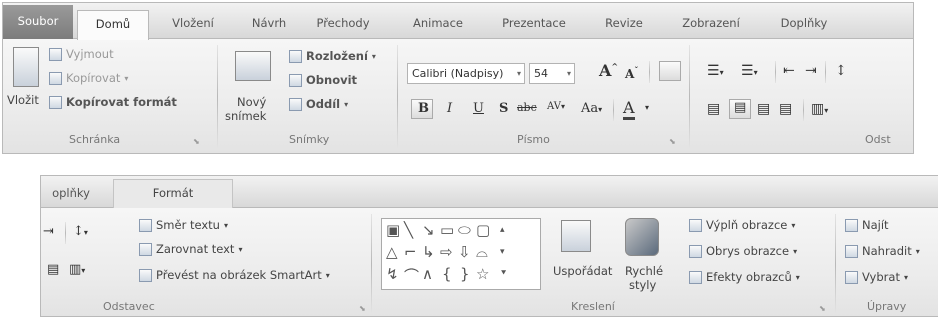 The image size is (938, 317). Describe the element at coordinates (887, 251) in the screenshot. I see `replace-label: Nahradit` at that location.